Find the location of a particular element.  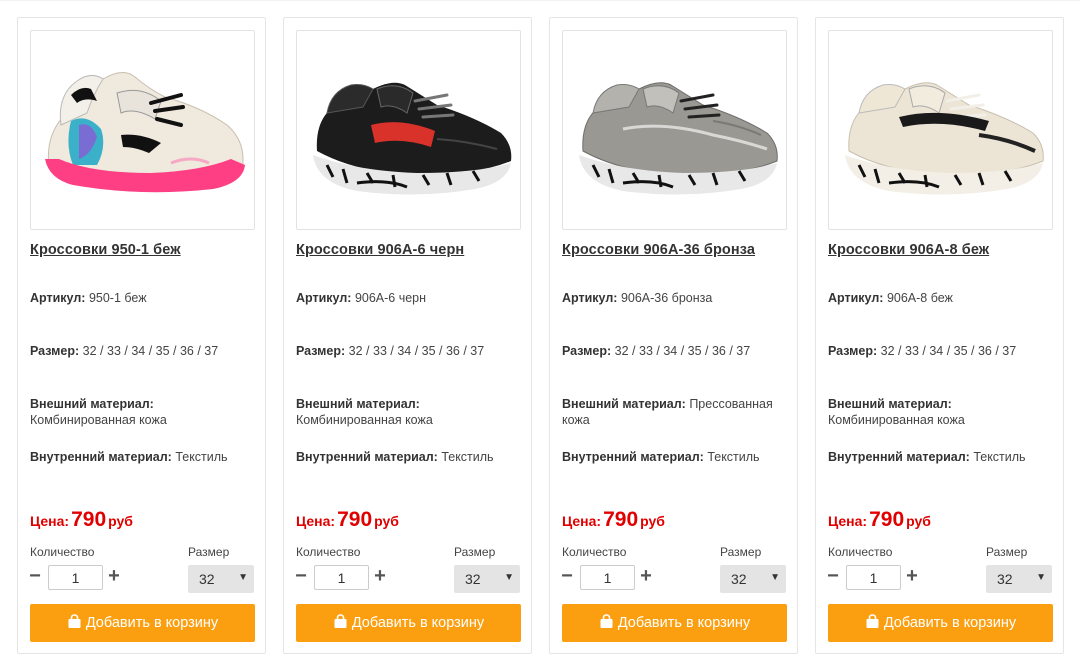

product-article: Артикул: 906А-6 черн is located at coordinates (410, 298).